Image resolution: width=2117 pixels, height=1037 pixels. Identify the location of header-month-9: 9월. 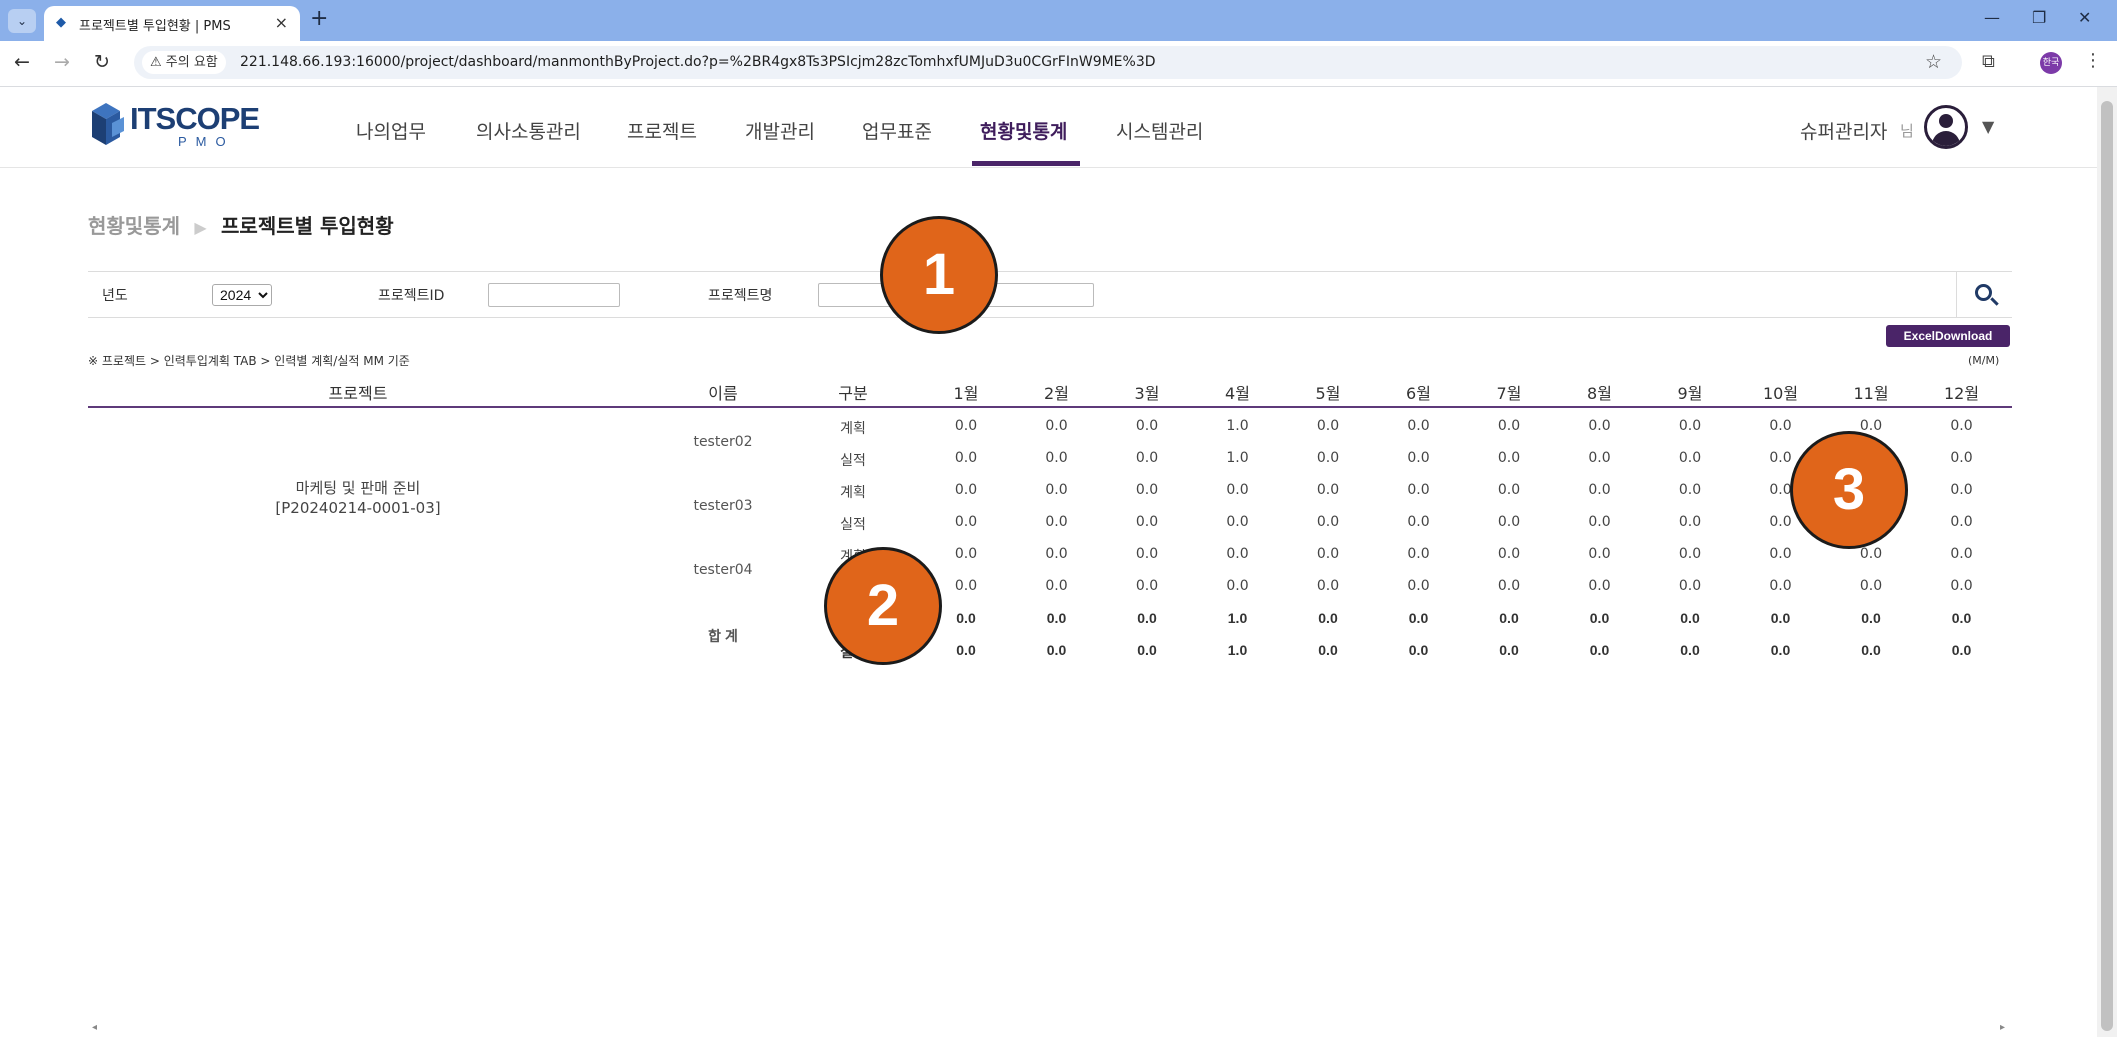
(1690, 393).